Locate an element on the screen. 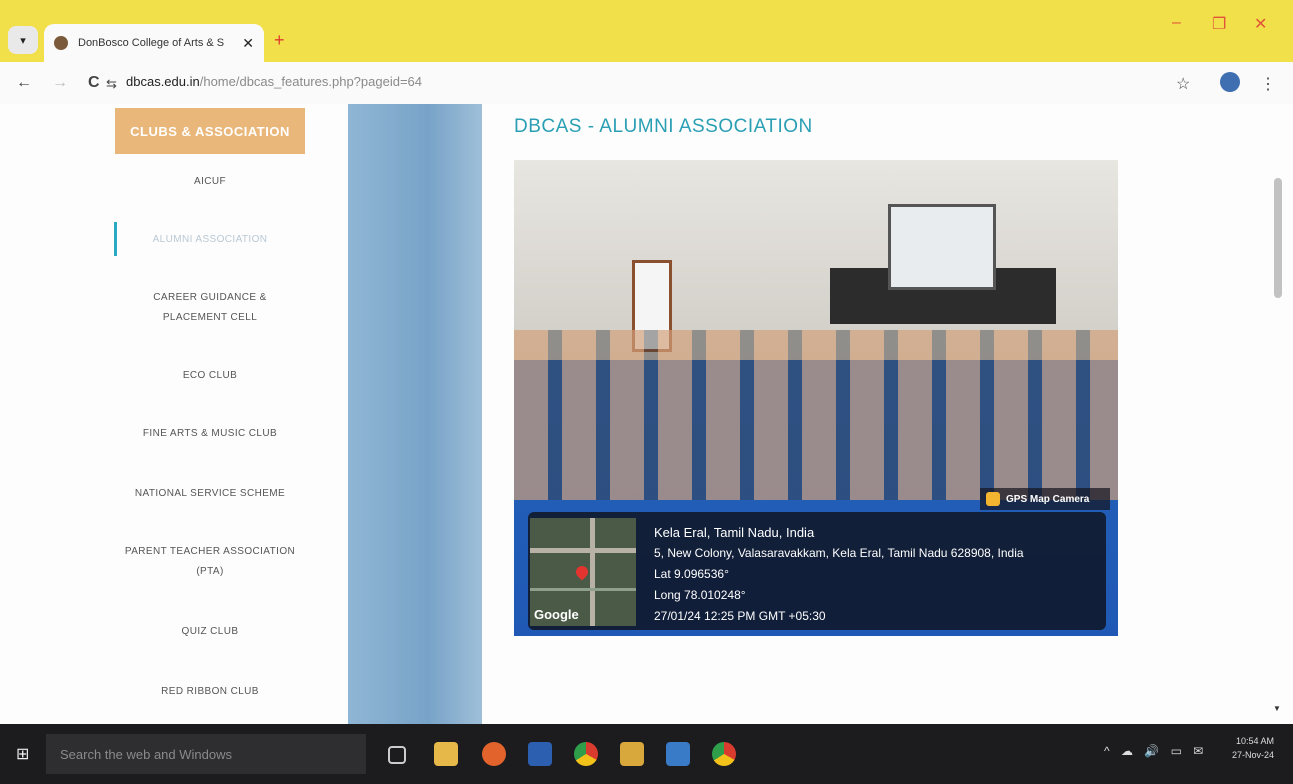 The height and width of the screenshot is (784, 1293). scroll-down-arrow-icon: ▼ is located at coordinates (1277, 708).